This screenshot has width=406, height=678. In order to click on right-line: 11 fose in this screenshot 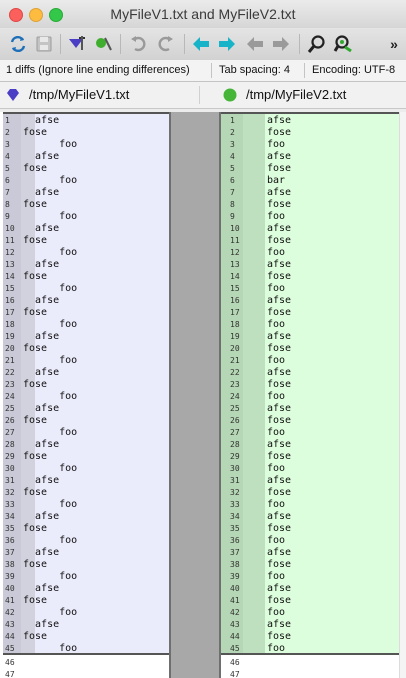, I will do `click(313, 241)`.